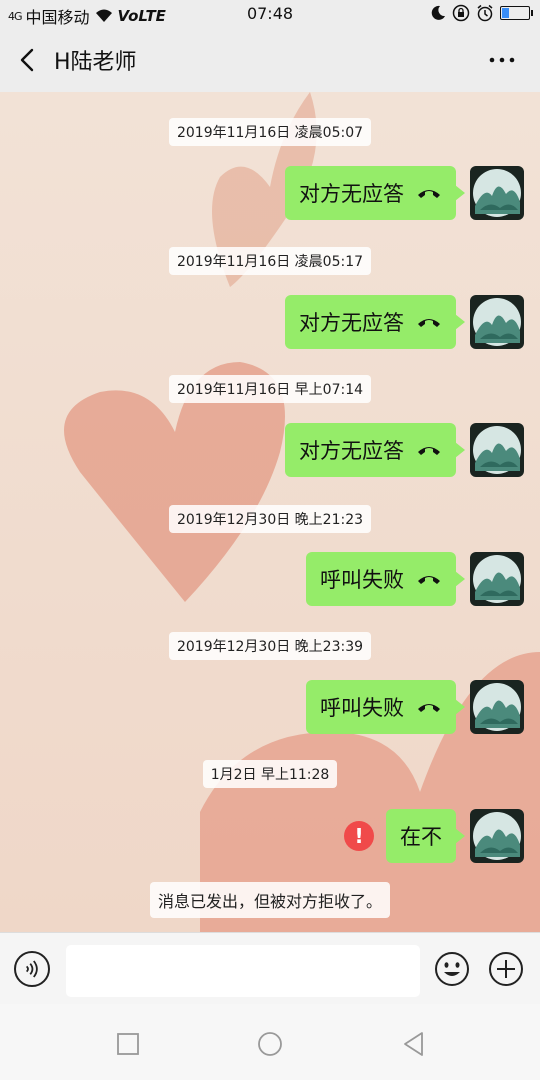 The height and width of the screenshot is (1080, 540). I want to click on chevron-left-icon, so click(28, 60).